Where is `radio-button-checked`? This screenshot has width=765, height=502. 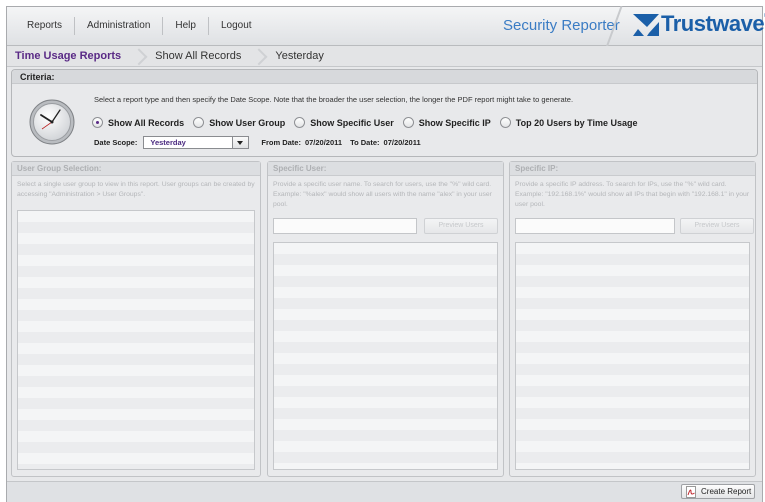 radio-button-checked is located at coordinates (97, 122).